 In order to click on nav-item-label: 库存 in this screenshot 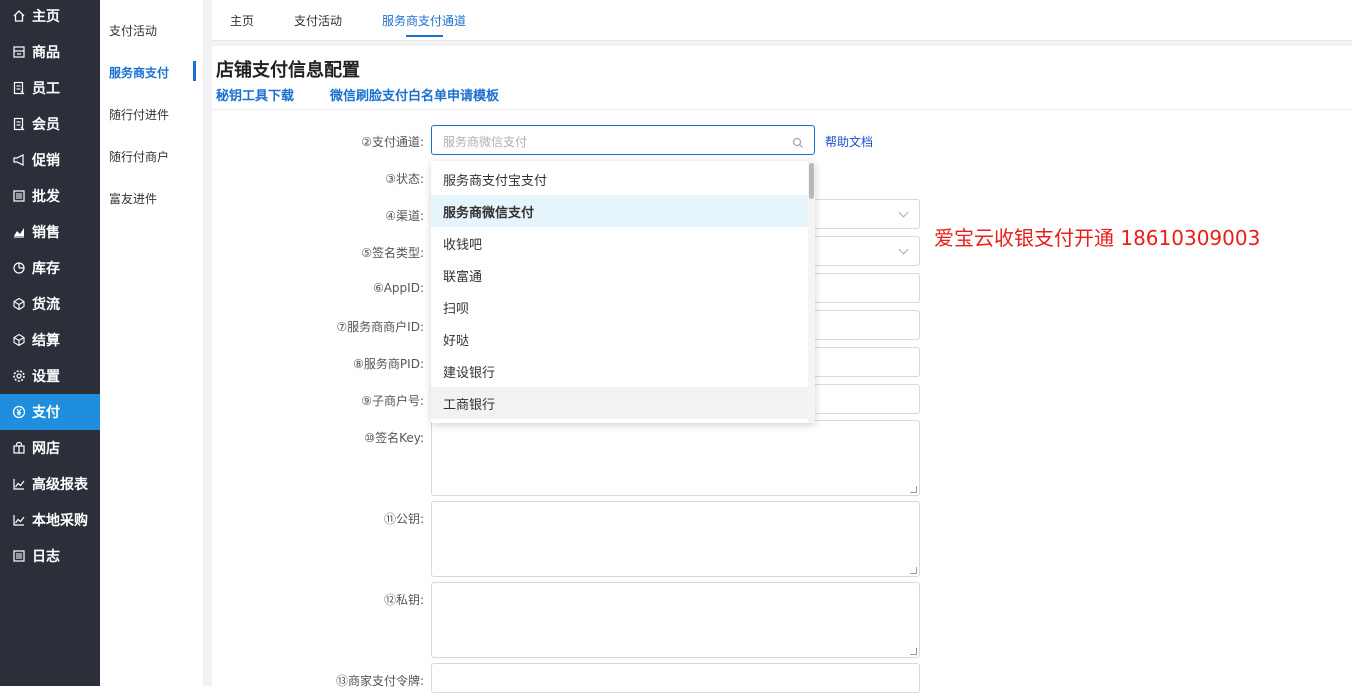, I will do `click(46, 269)`.